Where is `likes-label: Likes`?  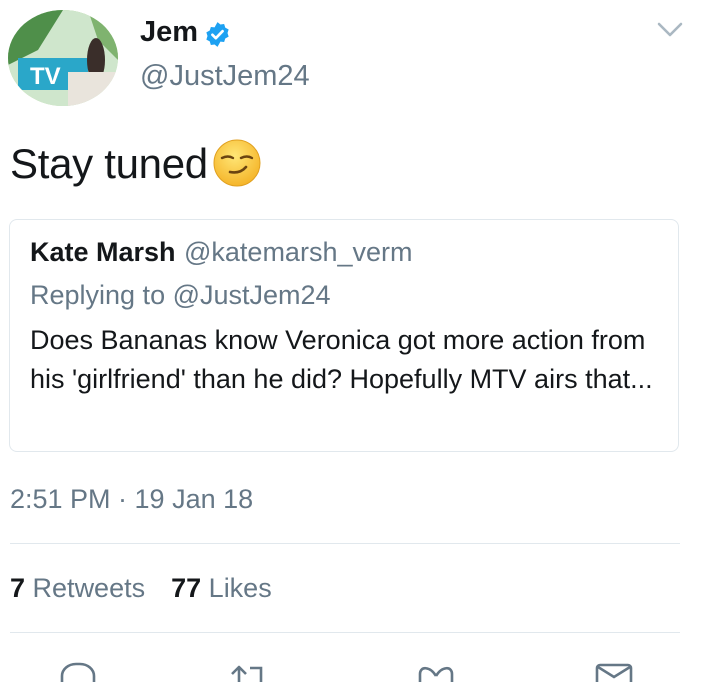
likes-label: Likes is located at coordinates (240, 588).